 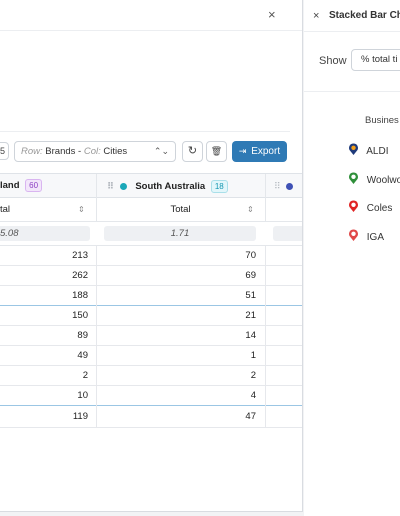 I want to click on legend-item-woolworths: Woolwo, so click(x=374, y=179).